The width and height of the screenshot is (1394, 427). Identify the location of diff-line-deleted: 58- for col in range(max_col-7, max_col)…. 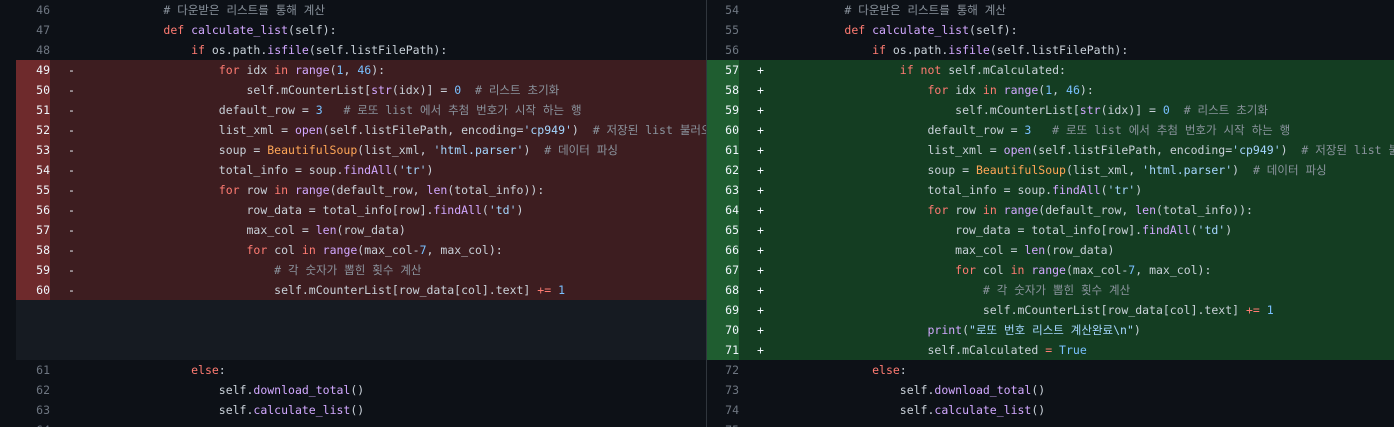
(361, 250).